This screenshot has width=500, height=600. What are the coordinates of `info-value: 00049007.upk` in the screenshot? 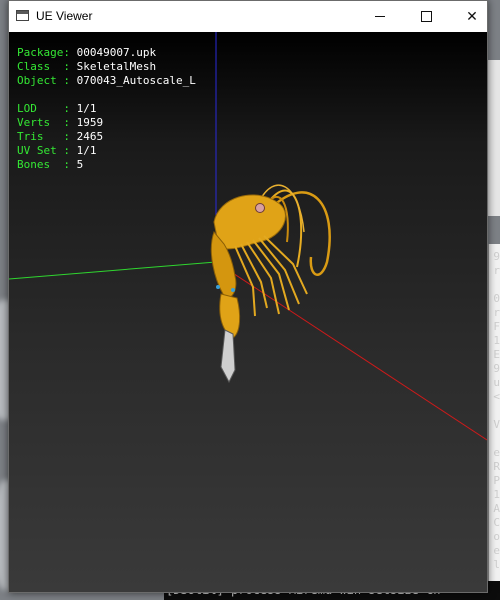 It's located at (116, 52).